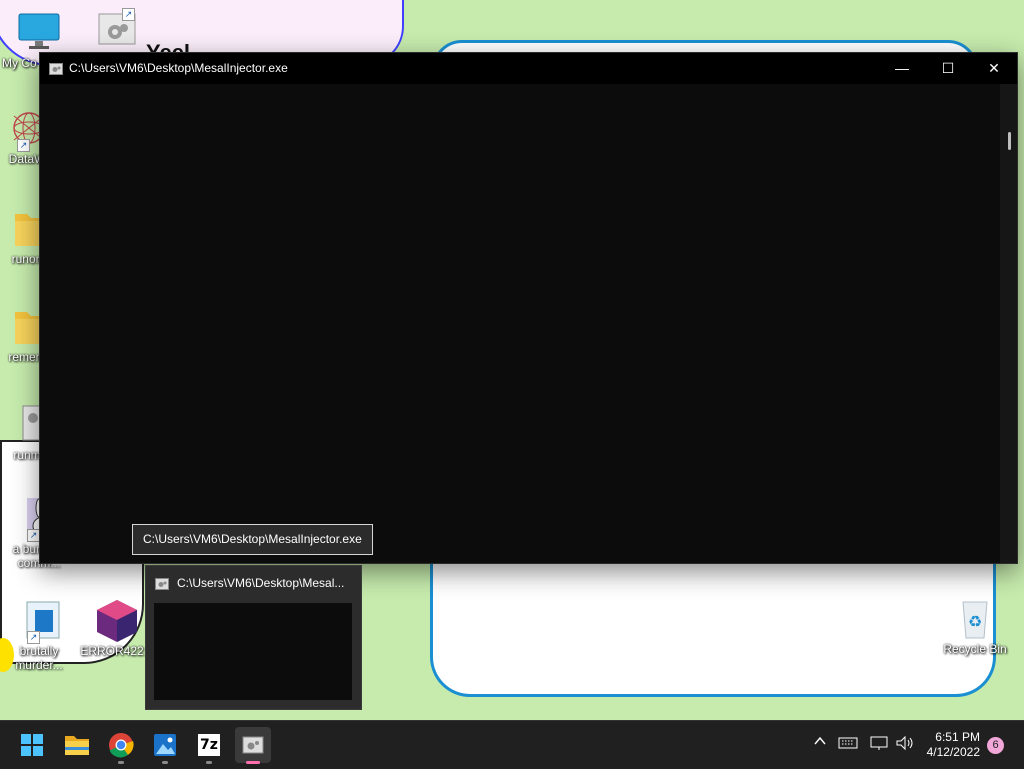 Image resolution: width=1024 pixels, height=769 pixels. I want to click on 7zip-icon: 7z, so click(209, 745).